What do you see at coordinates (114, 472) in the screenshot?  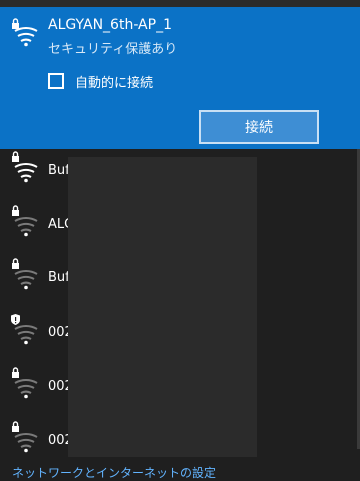 I see `network-settings-link: ネットワークとインターネットの設定` at bounding box center [114, 472].